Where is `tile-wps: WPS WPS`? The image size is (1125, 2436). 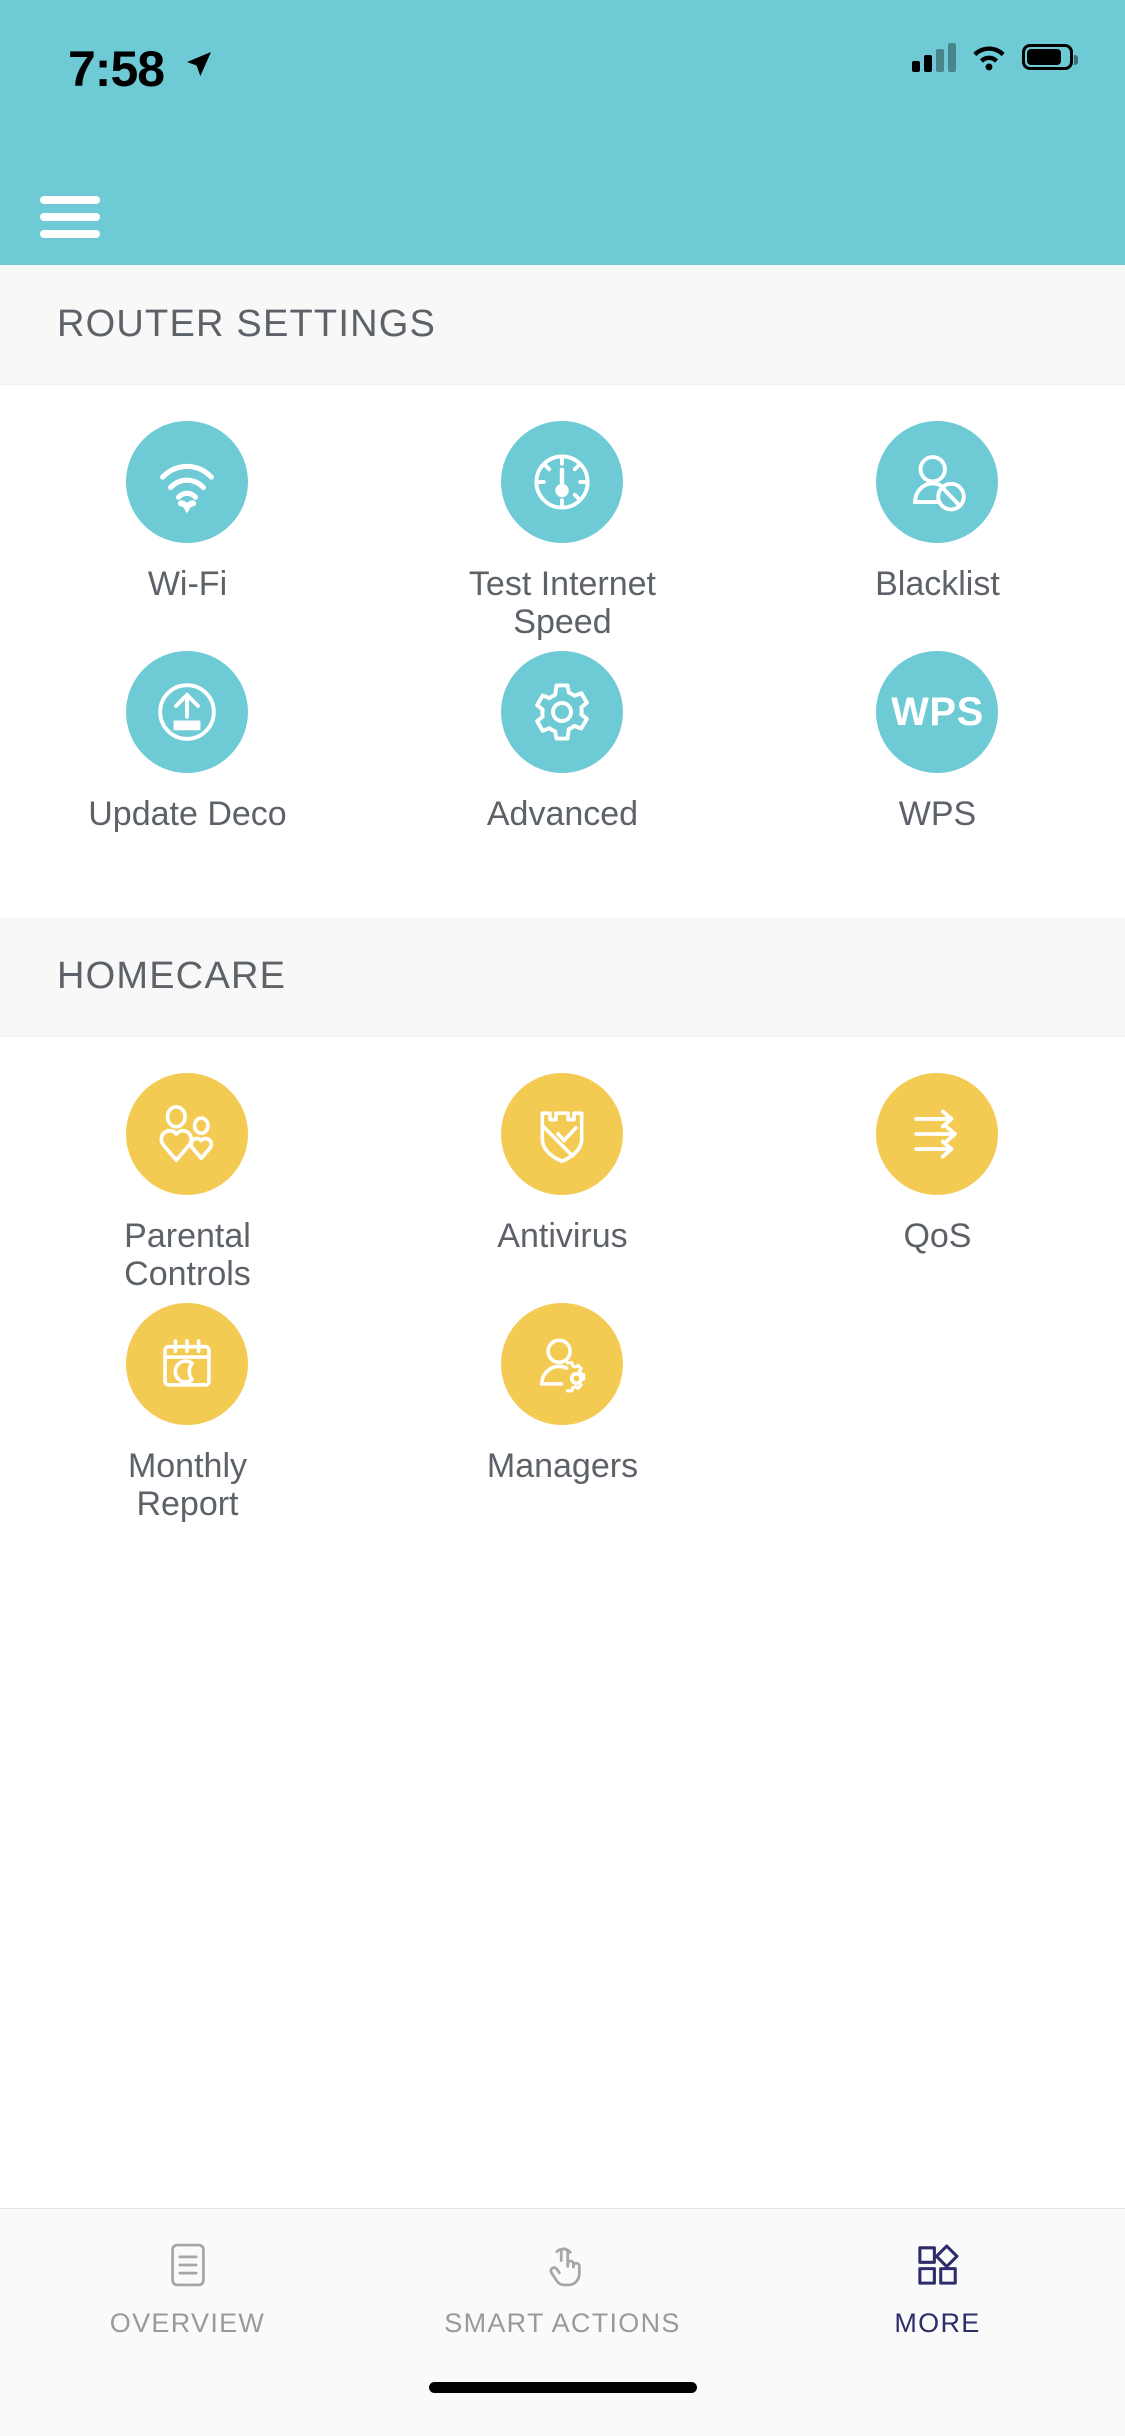
tile-wps: WPS WPS is located at coordinates (937, 742).